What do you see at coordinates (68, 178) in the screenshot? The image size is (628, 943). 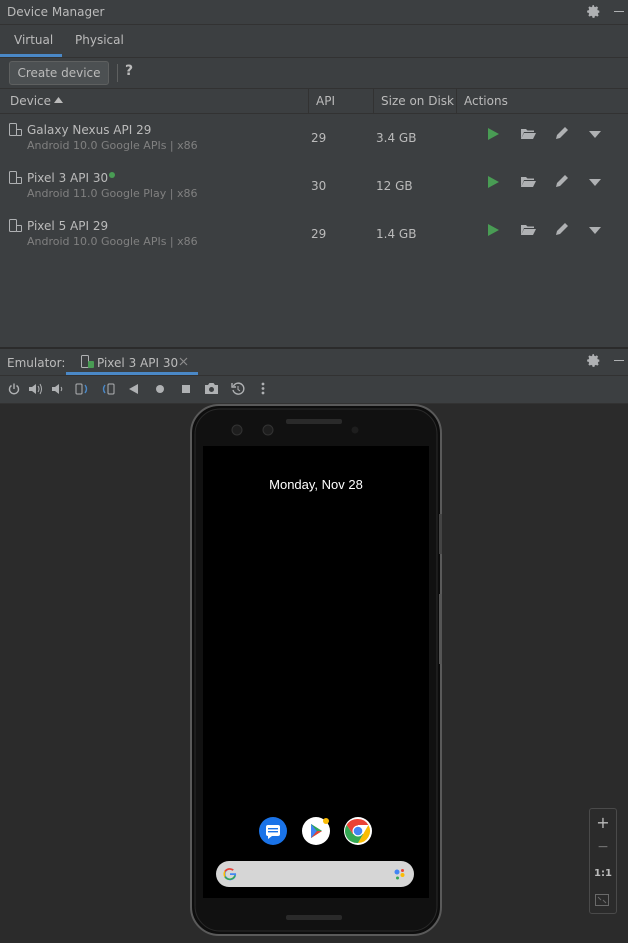 I see `device-name: Pixel 3 API 30` at bounding box center [68, 178].